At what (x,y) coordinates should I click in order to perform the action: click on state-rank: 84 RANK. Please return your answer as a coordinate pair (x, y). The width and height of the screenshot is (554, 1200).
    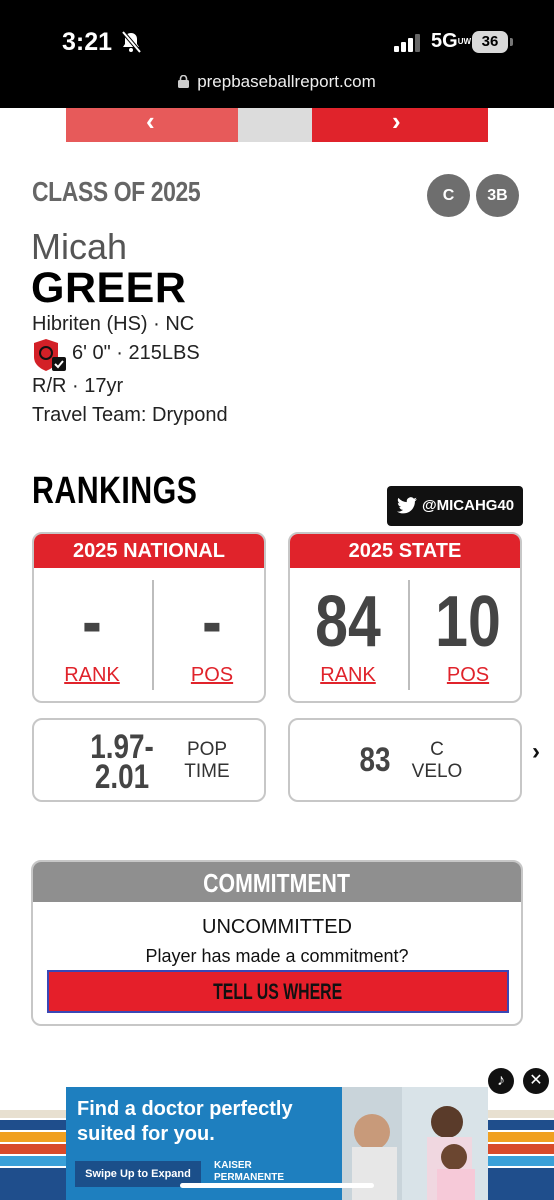
    Looking at the image, I should click on (348, 634).